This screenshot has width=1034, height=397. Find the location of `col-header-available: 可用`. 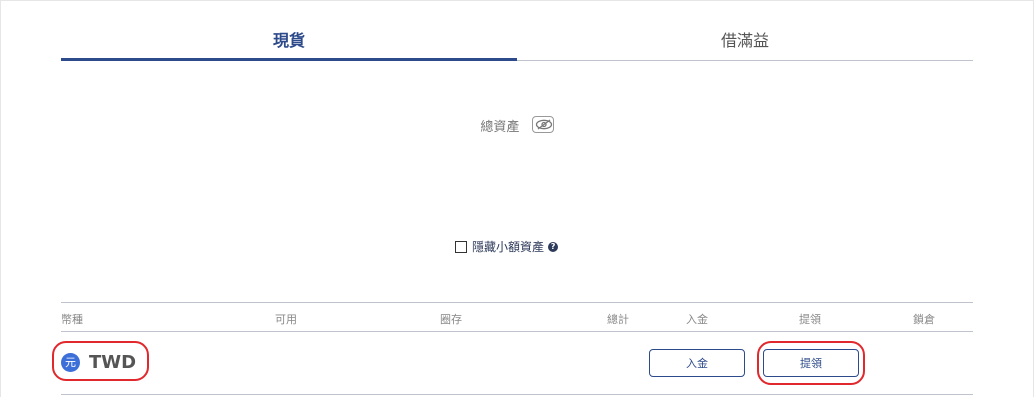

col-header-available: 可用 is located at coordinates (286, 319).